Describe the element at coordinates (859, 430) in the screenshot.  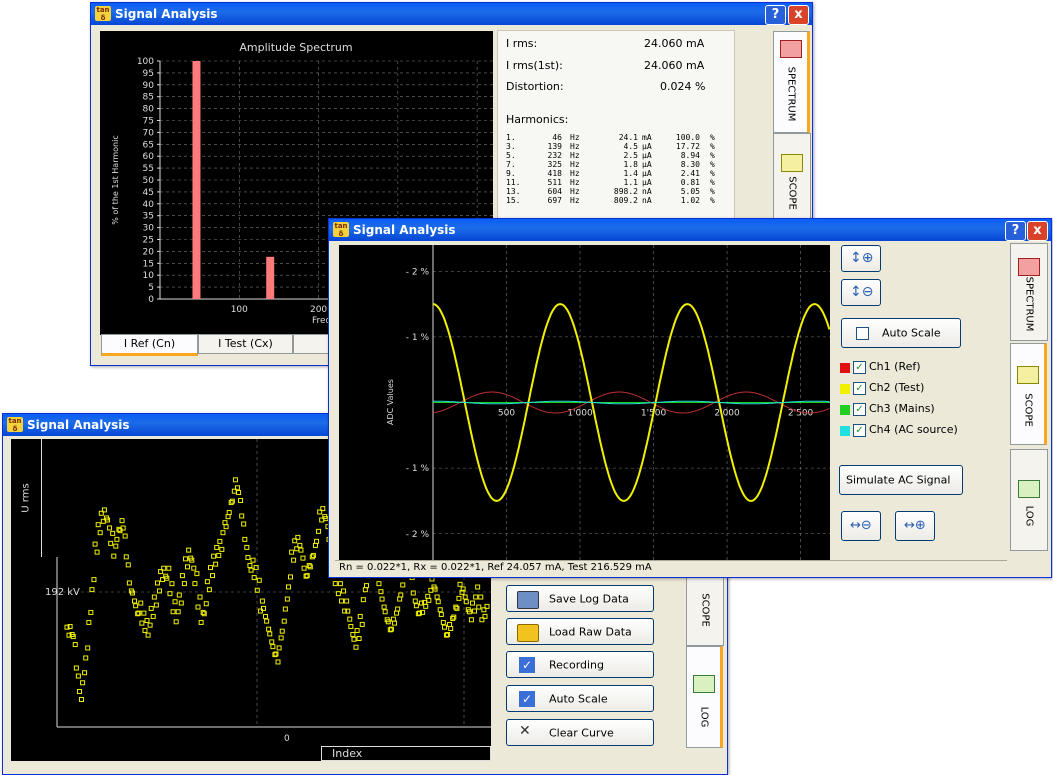
I see `ch4-checkbox: ✓` at that location.